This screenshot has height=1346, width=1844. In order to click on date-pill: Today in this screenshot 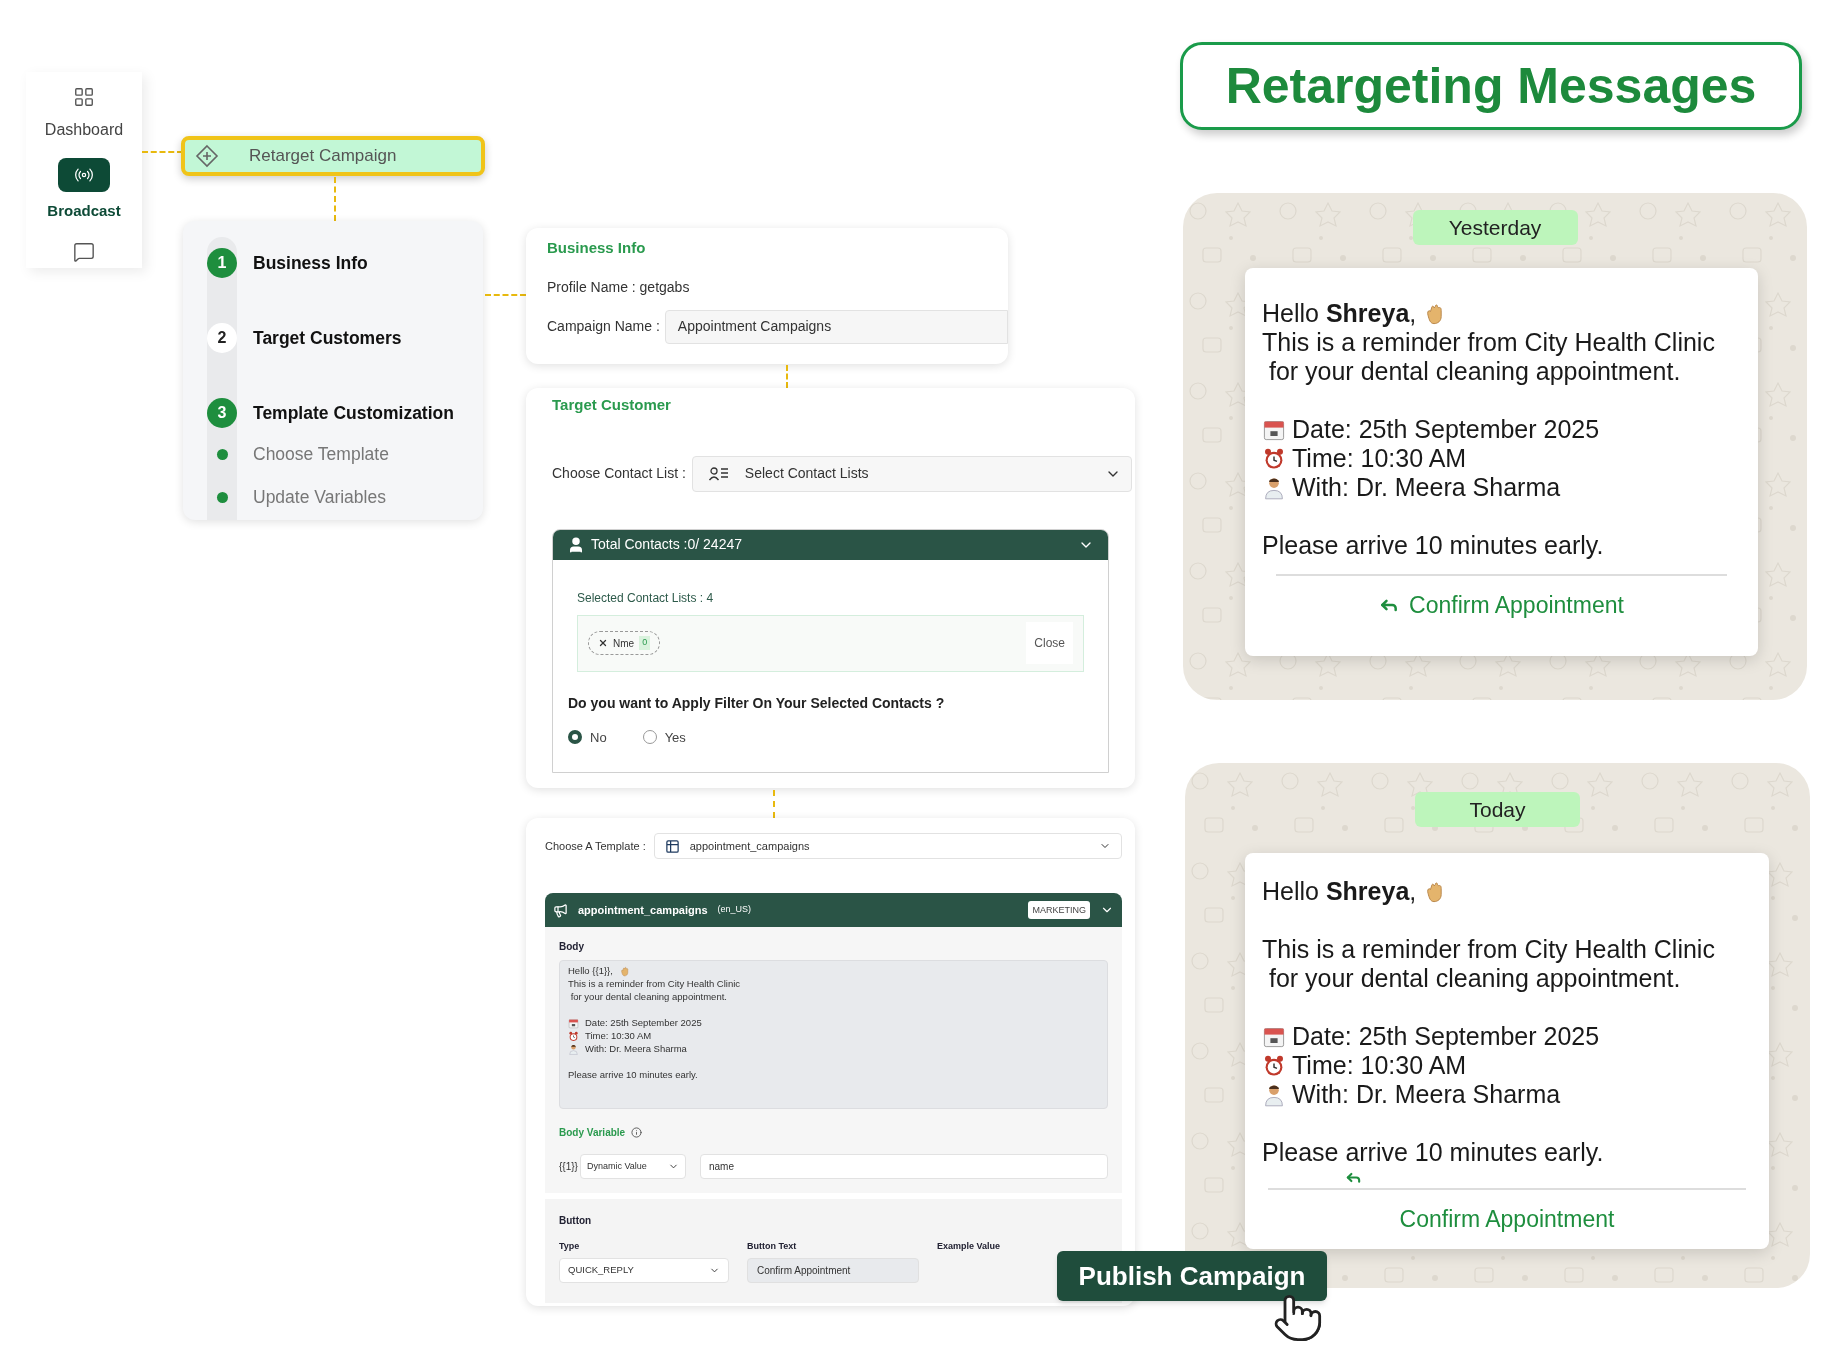, I will do `click(1497, 809)`.